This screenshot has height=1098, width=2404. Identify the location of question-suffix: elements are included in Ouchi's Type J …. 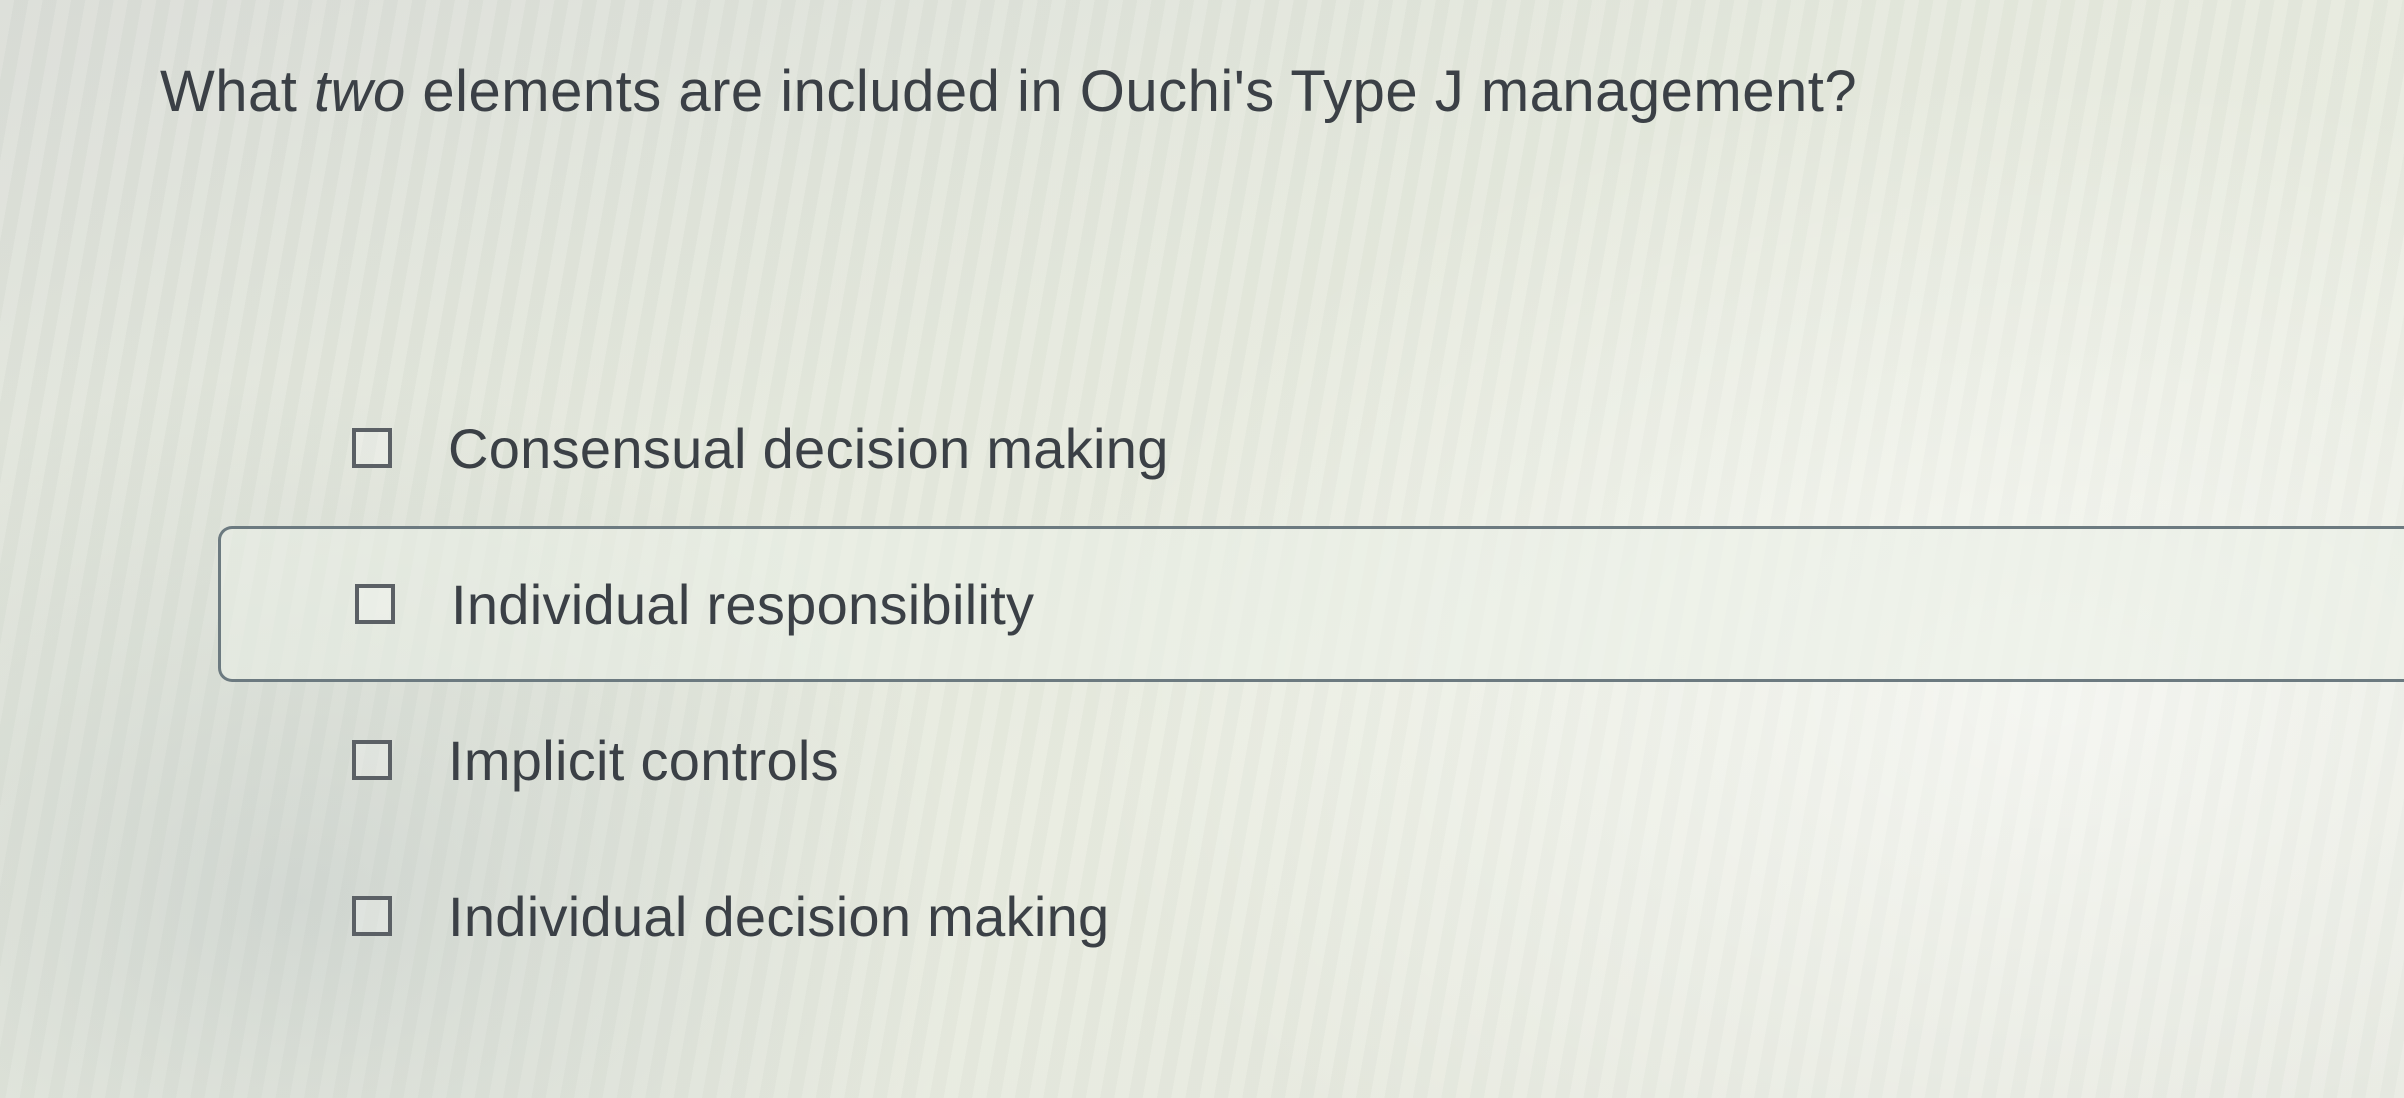
(1131, 91).